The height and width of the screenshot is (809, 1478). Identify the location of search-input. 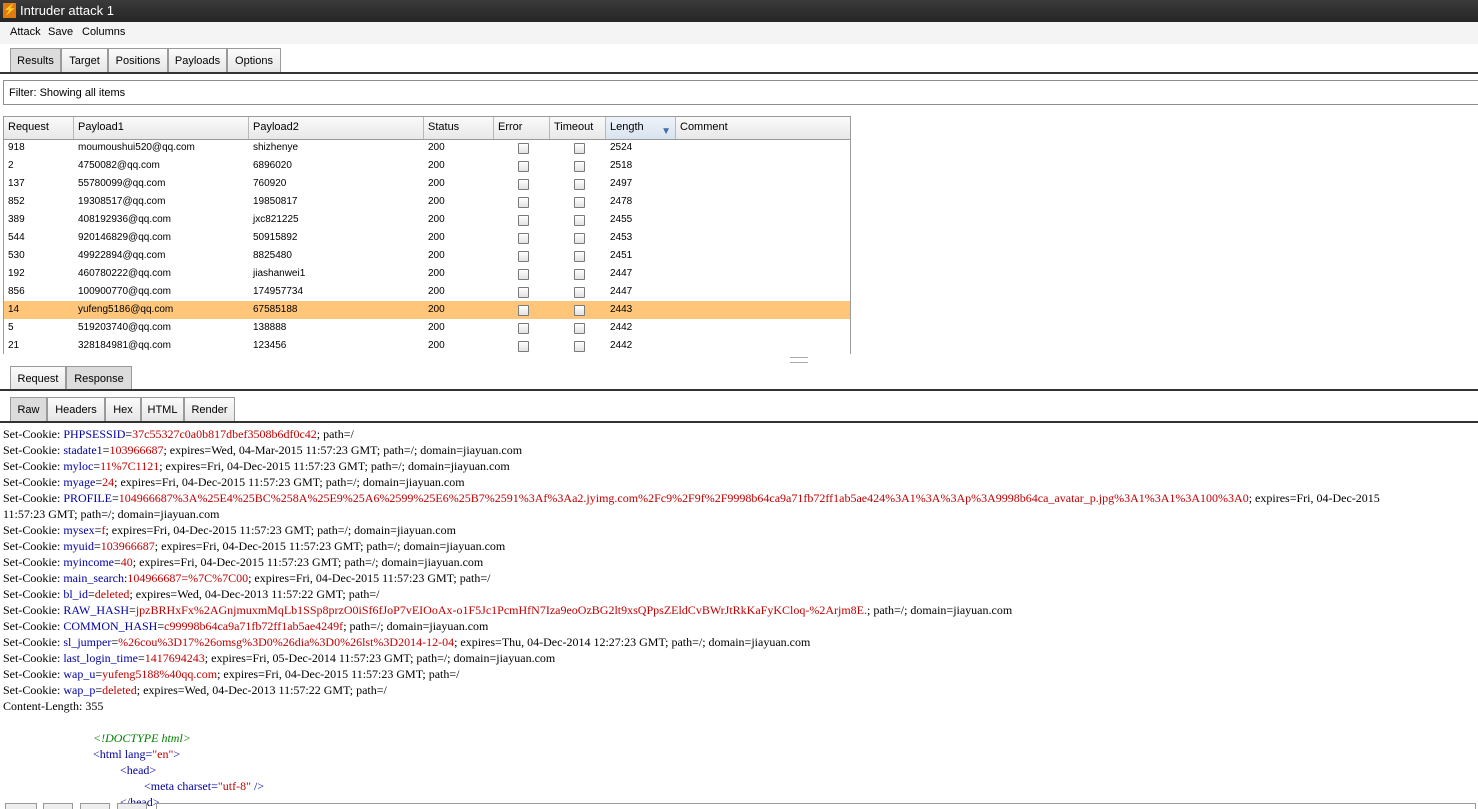
(816, 806).